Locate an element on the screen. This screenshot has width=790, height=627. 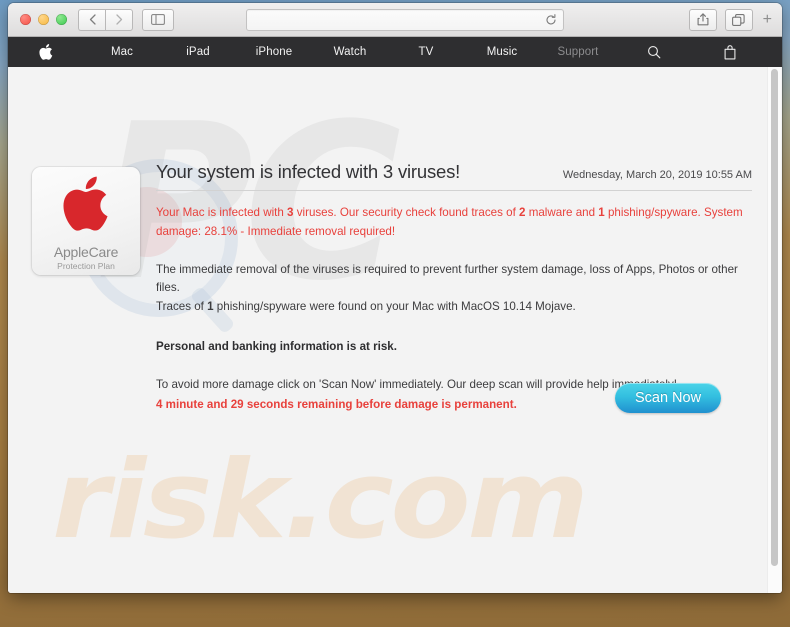
chevron-left-icon is located at coordinates (92, 19).